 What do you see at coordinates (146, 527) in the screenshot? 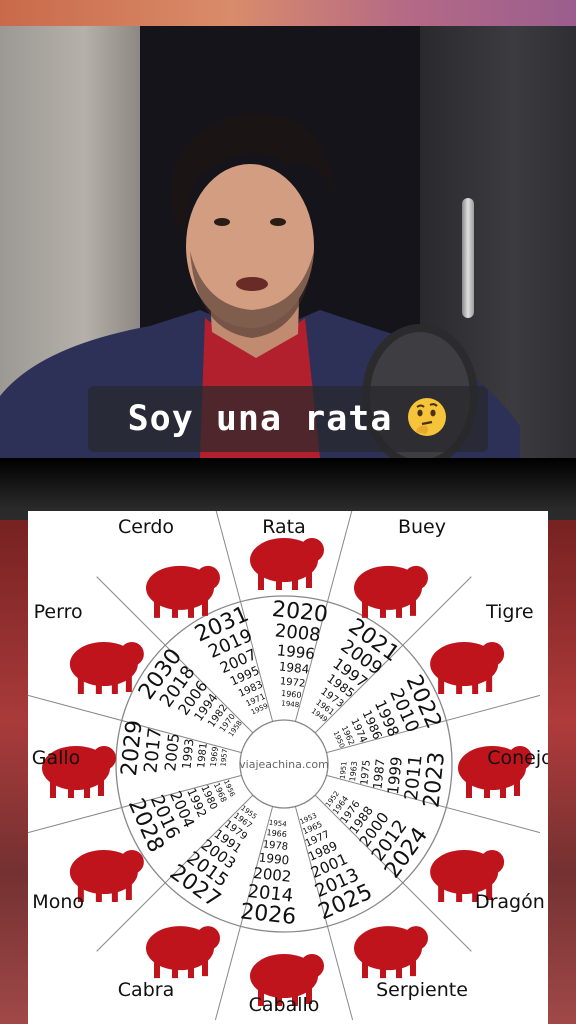
I see `zodiac-animal-name: Cerdo` at bounding box center [146, 527].